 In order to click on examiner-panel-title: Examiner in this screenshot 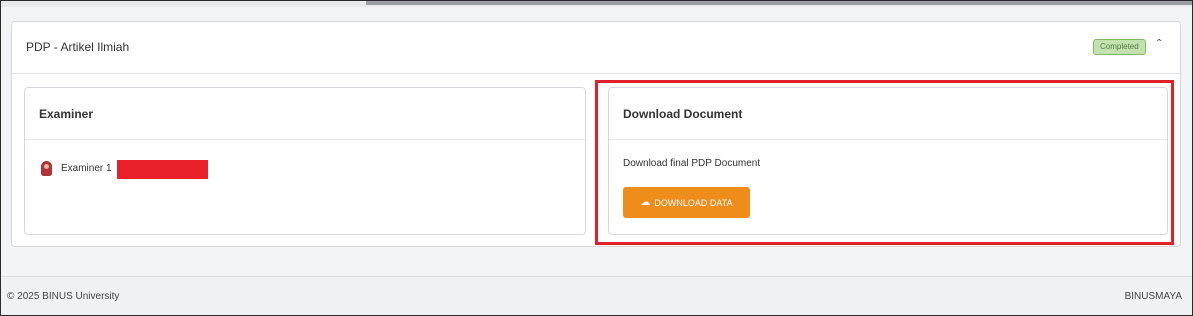, I will do `click(66, 114)`.